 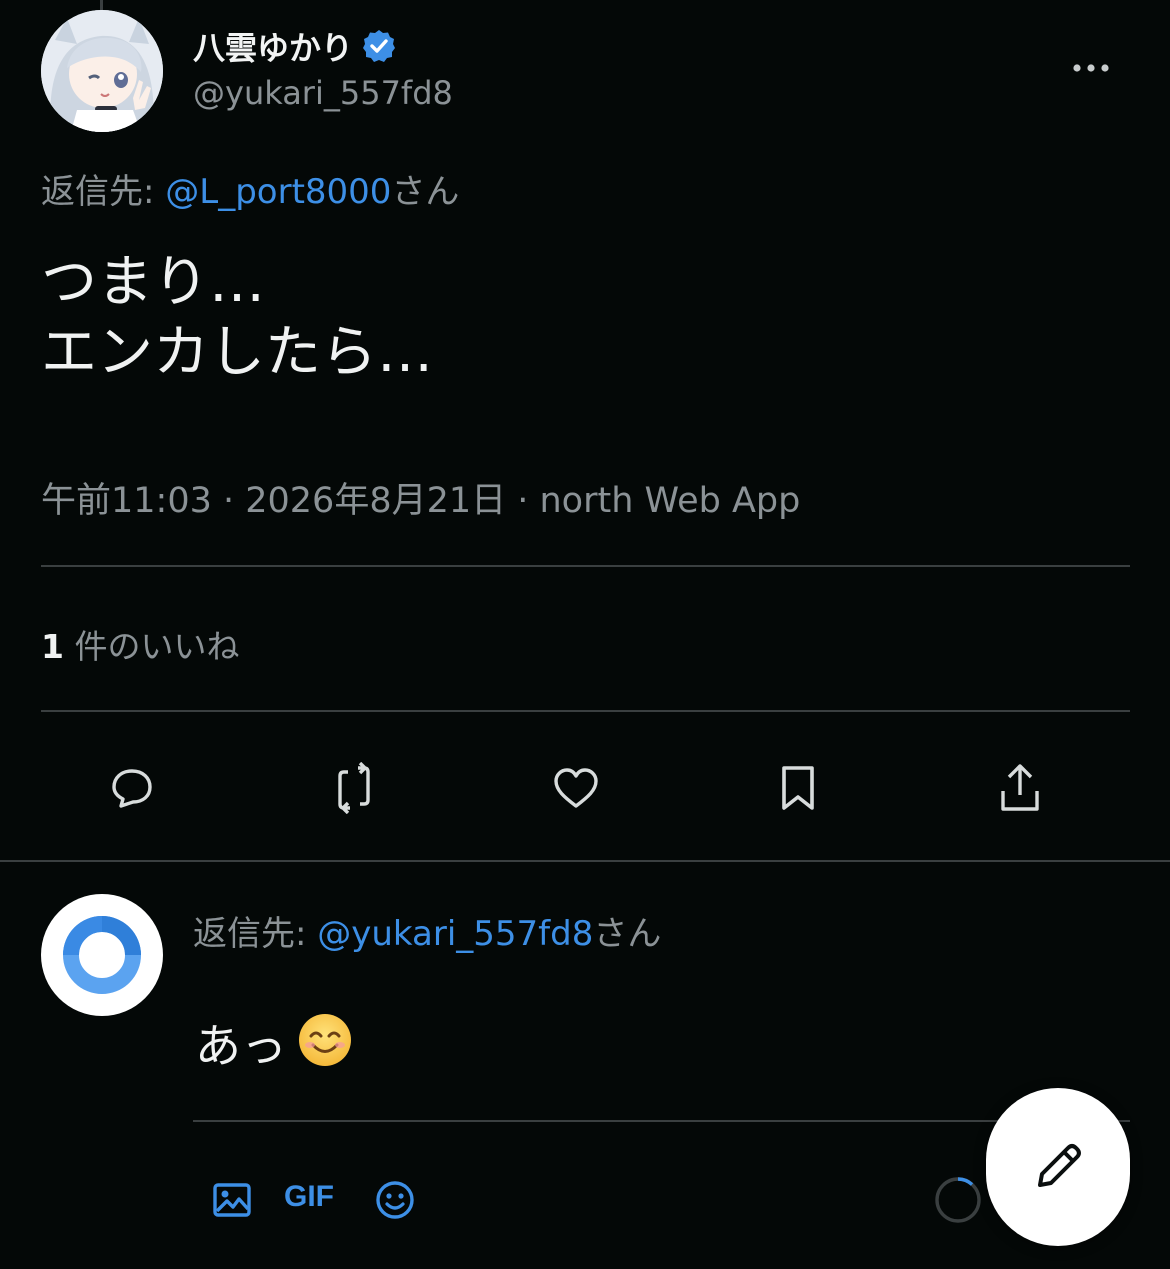 I want to click on share-icon, so click(x=1020, y=787).